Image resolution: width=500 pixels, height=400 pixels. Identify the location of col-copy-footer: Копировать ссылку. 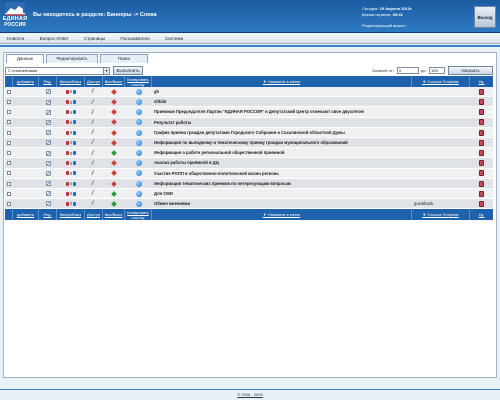
(138, 215).